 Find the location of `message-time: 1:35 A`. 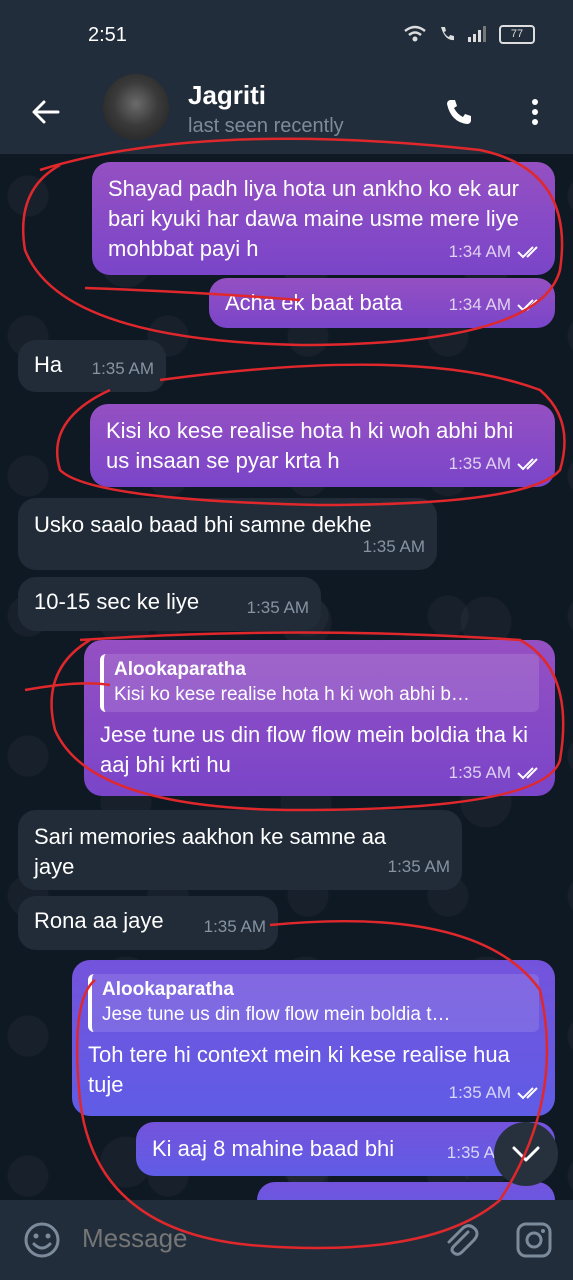

message-time: 1:35 A is located at coordinates (470, 1152).